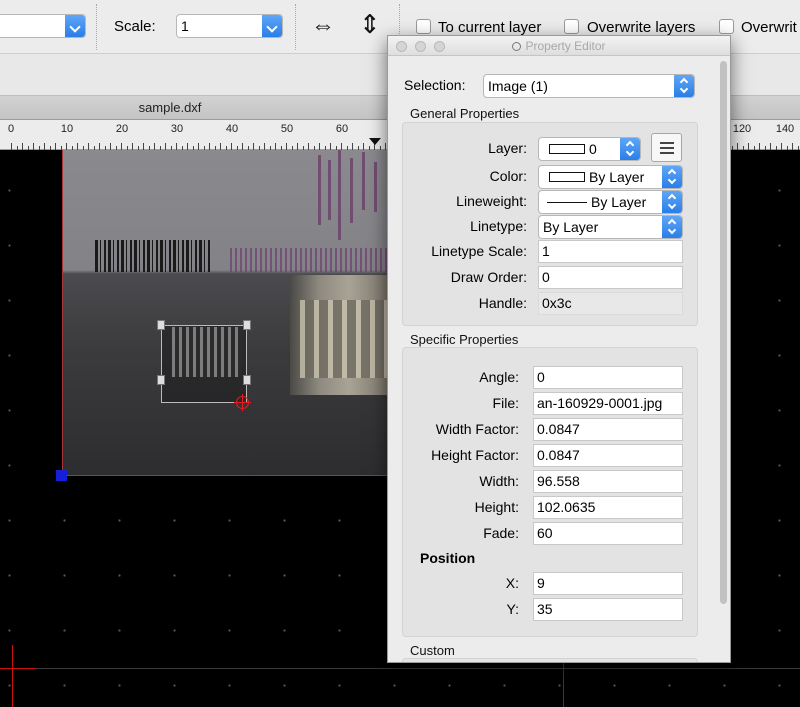 Image resolution: width=800 pixels, height=707 pixels. I want to click on image-barcode, so click(152, 256).